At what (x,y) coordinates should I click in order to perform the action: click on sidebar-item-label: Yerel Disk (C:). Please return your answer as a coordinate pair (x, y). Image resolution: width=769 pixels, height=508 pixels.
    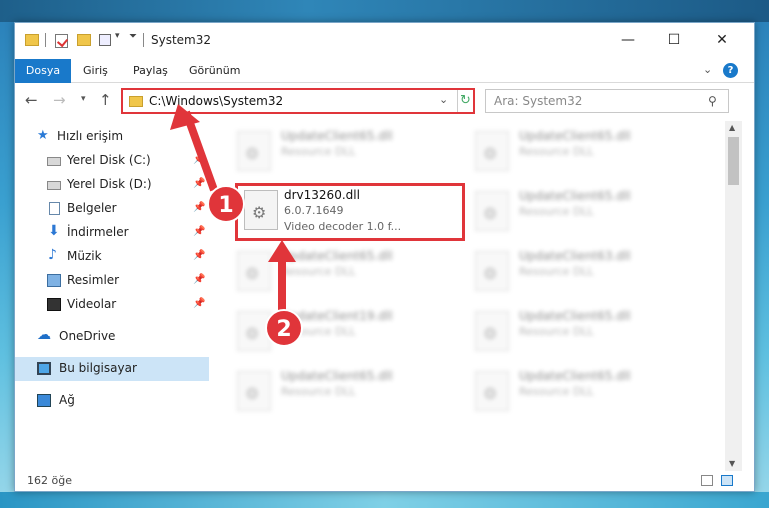
    Looking at the image, I should click on (109, 160).